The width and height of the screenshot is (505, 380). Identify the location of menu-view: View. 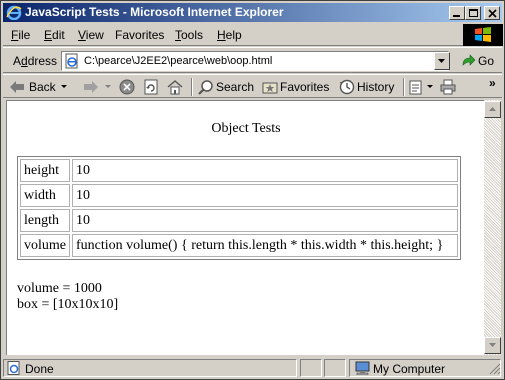
(91, 35).